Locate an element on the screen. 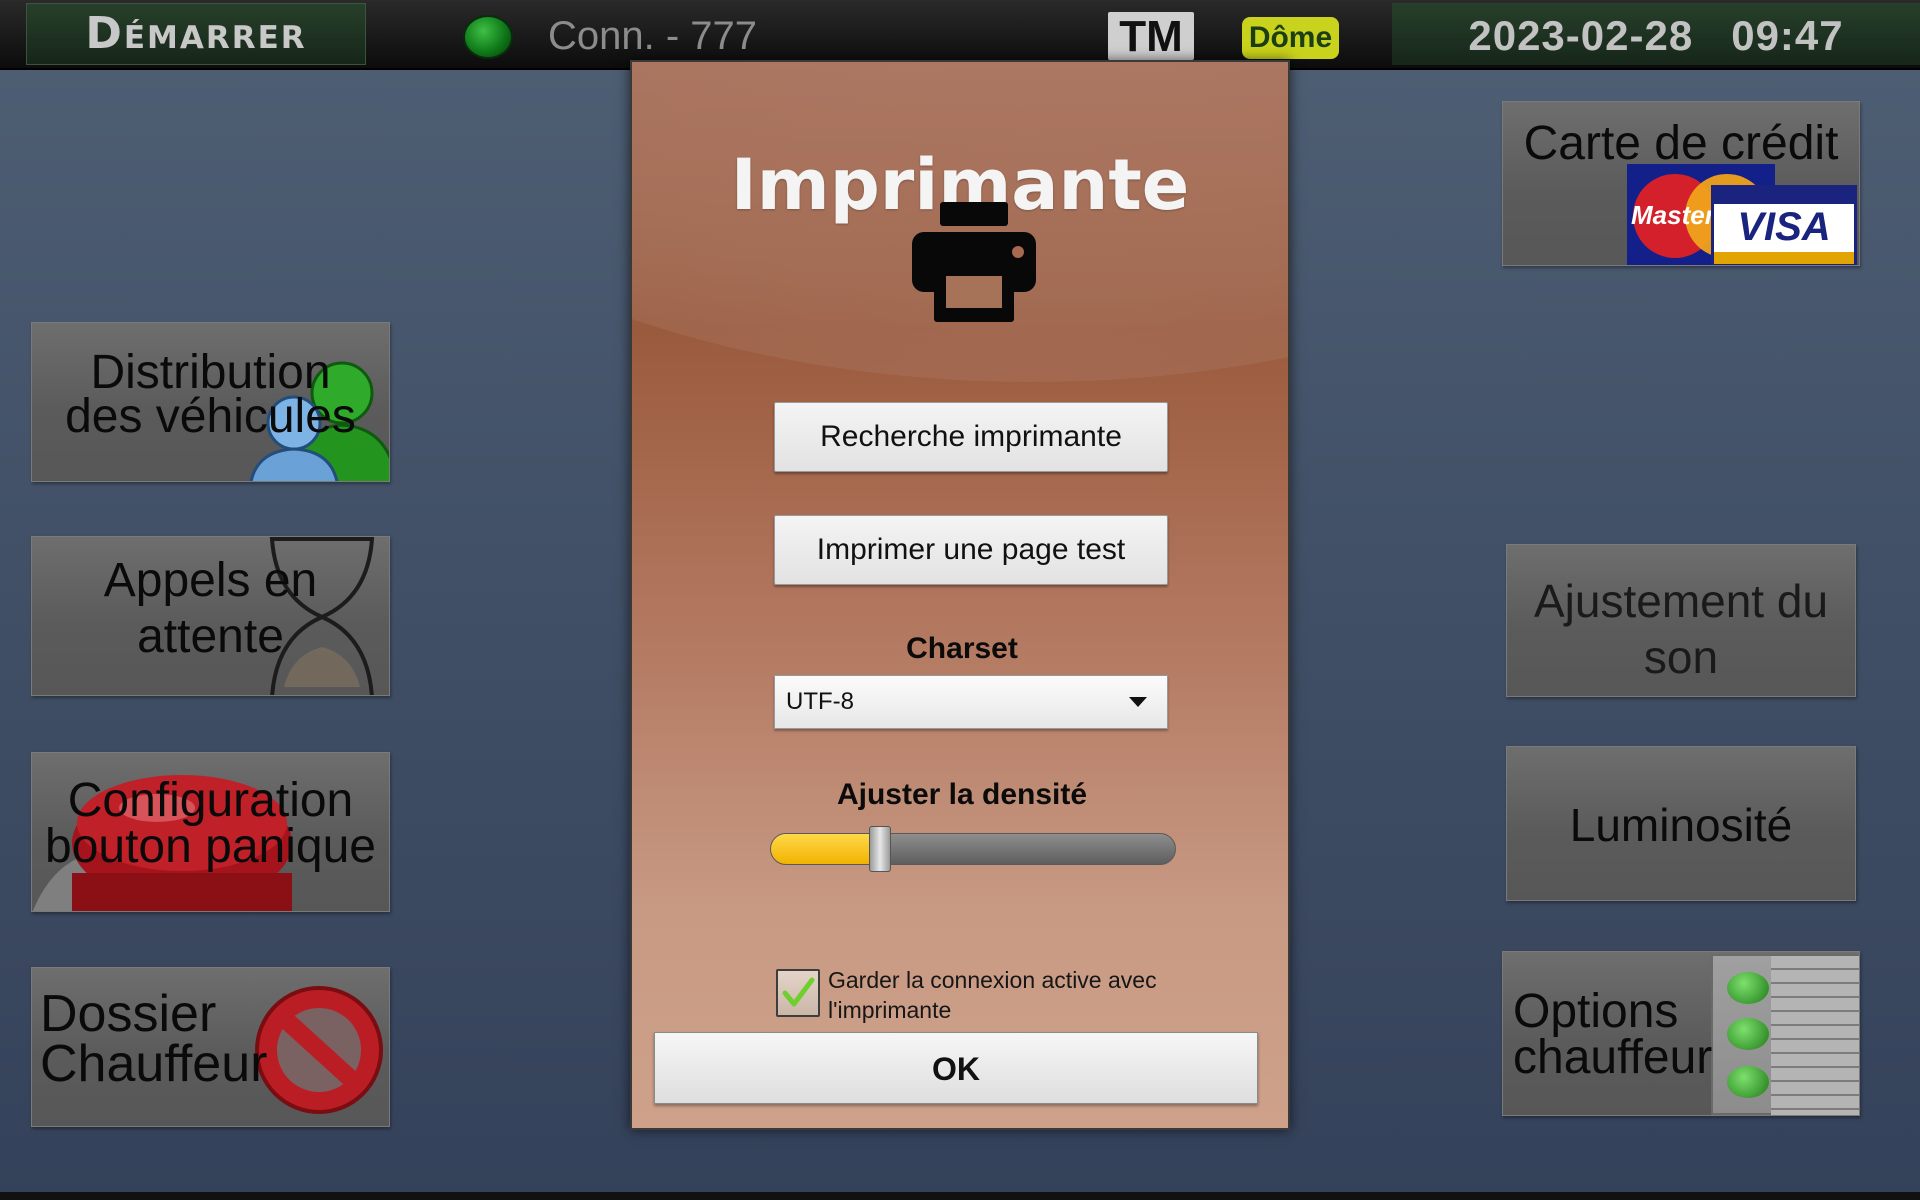 The image size is (1920, 1200). tile-label-line1: Ajustement du is located at coordinates (1681, 601).